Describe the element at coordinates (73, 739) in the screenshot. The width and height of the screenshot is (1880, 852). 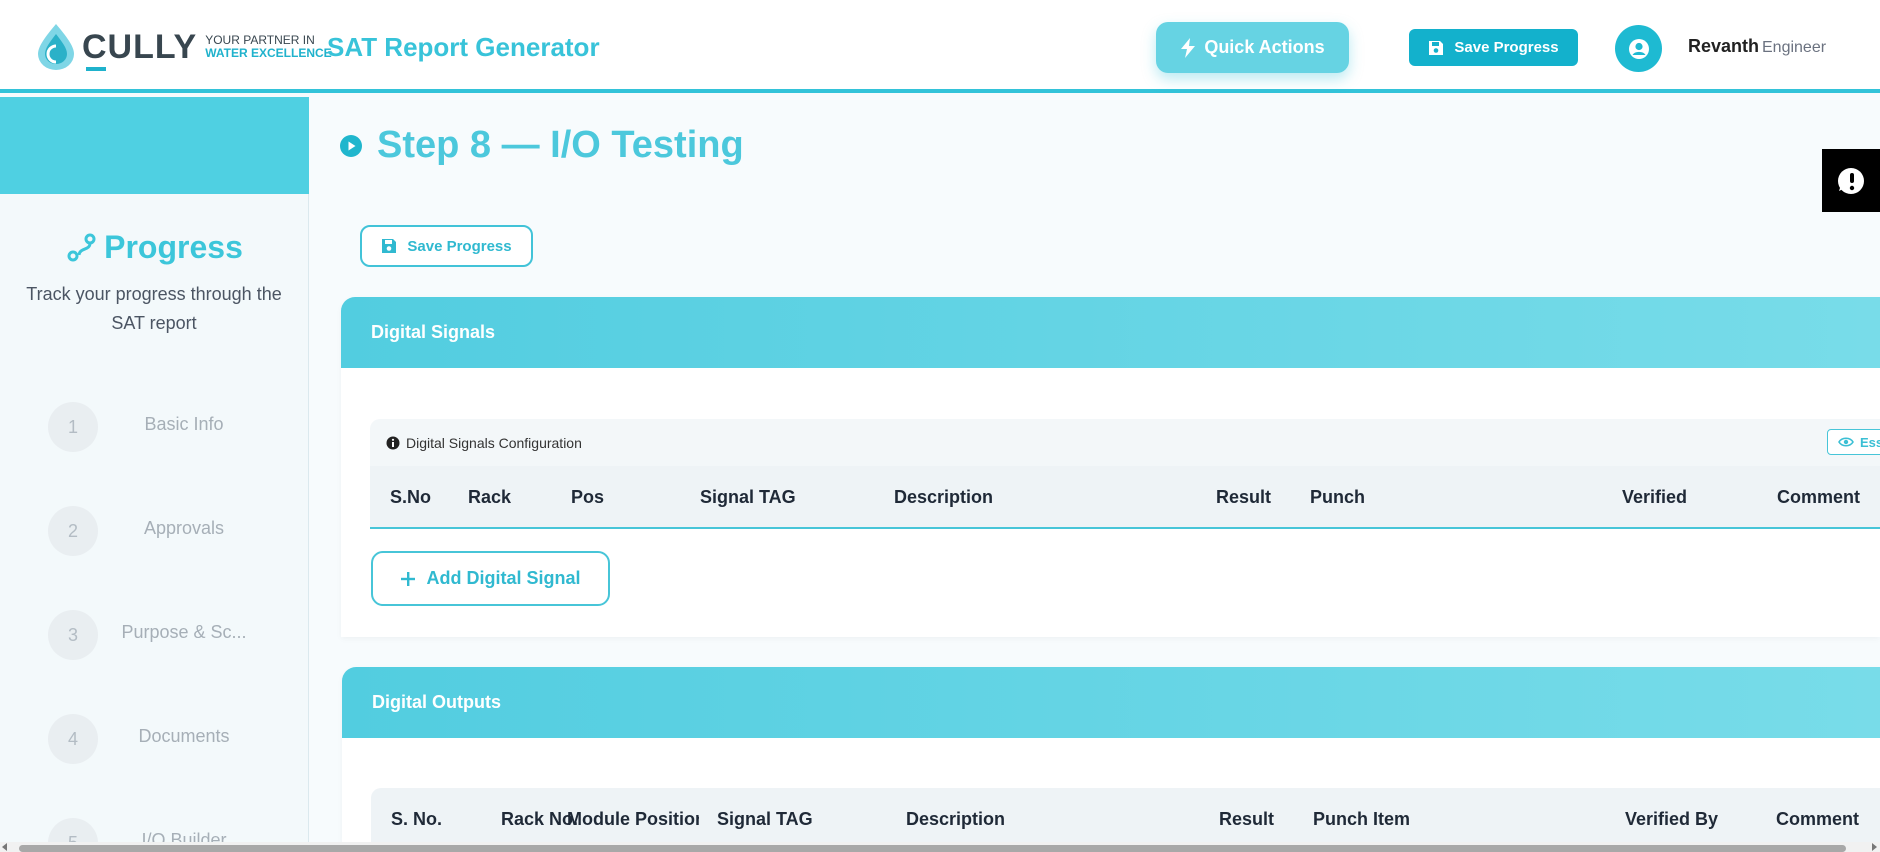
I see `step-number: 4` at that location.